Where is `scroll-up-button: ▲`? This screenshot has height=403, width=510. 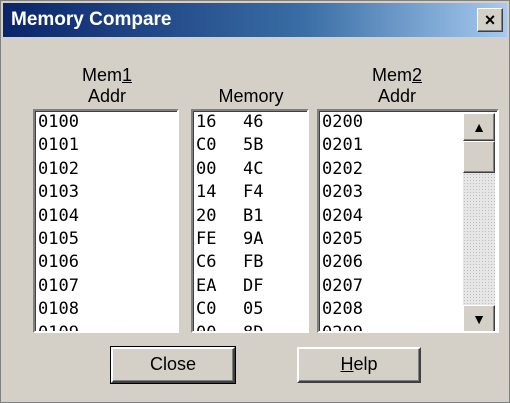 scroll-up-button: ▲ is located at coordinates (479, 127).